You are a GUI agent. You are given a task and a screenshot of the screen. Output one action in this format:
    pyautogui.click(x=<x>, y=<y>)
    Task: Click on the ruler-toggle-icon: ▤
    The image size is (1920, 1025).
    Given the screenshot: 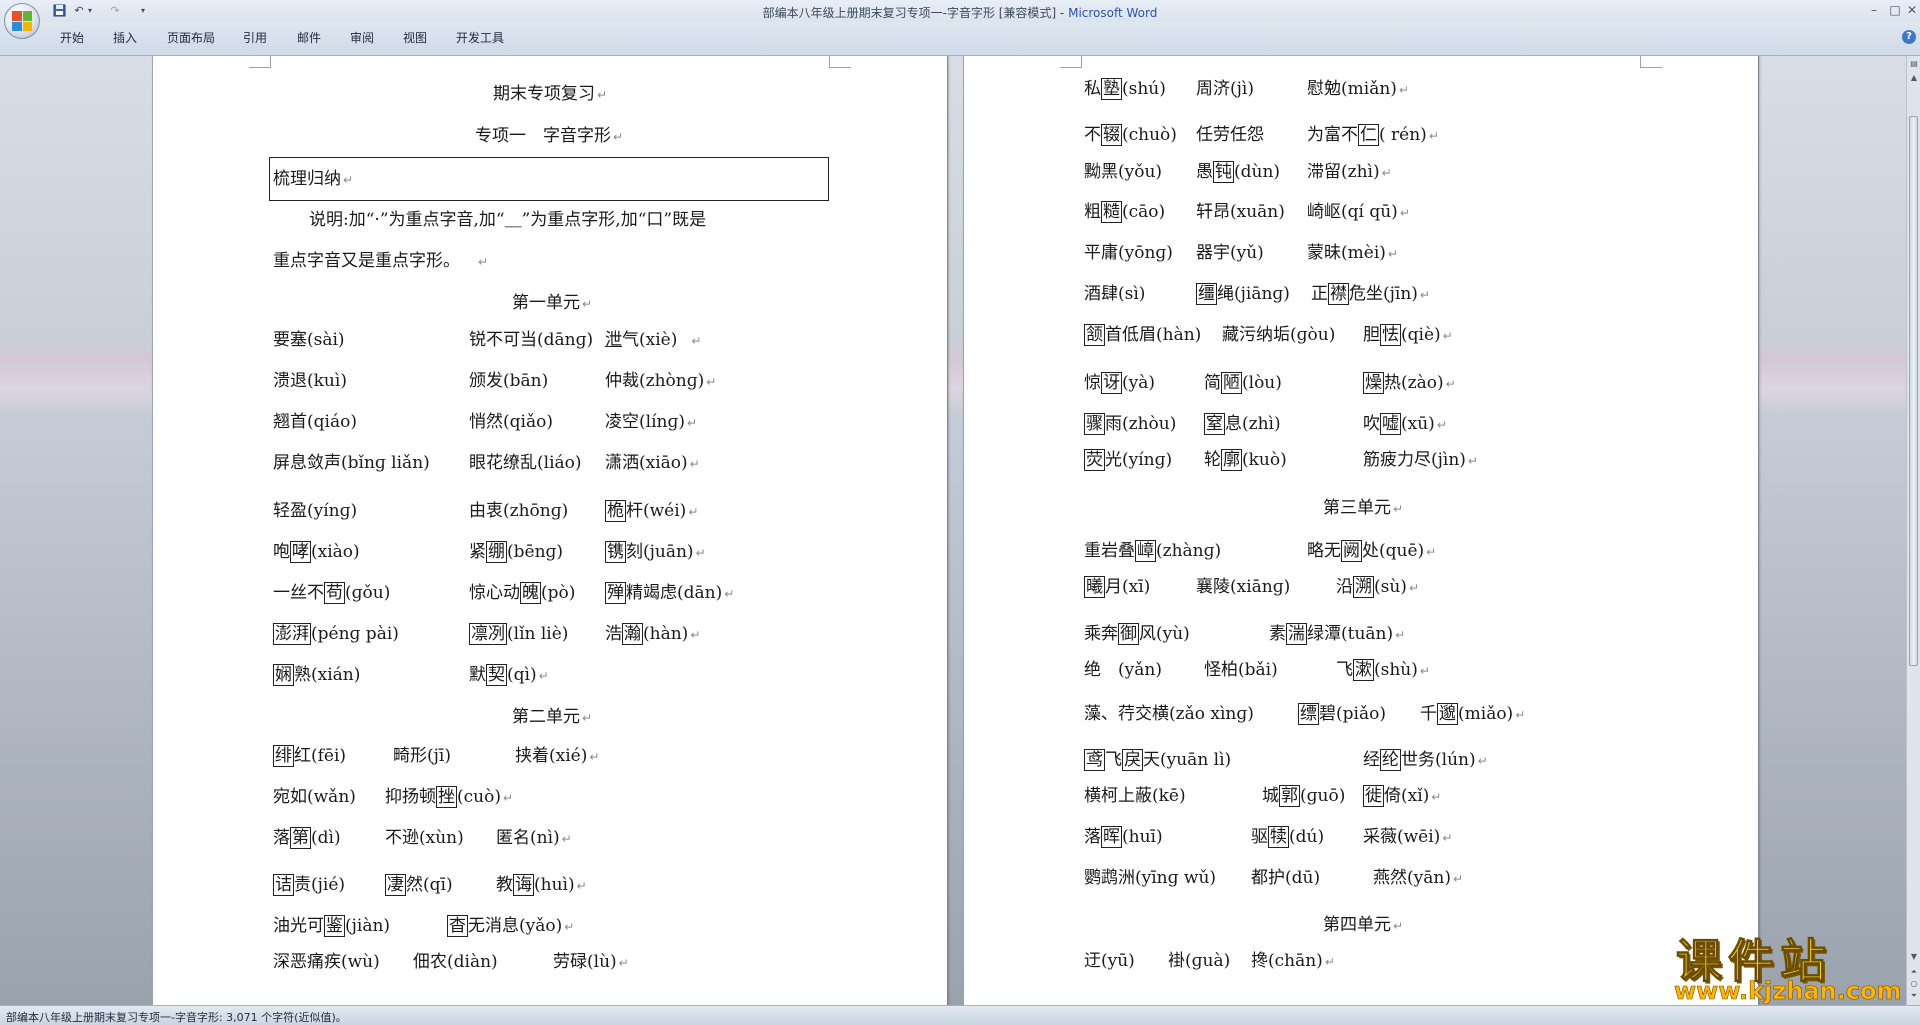 What is the action you would take?
    pyautogui.click(x=1914, y=64)
    